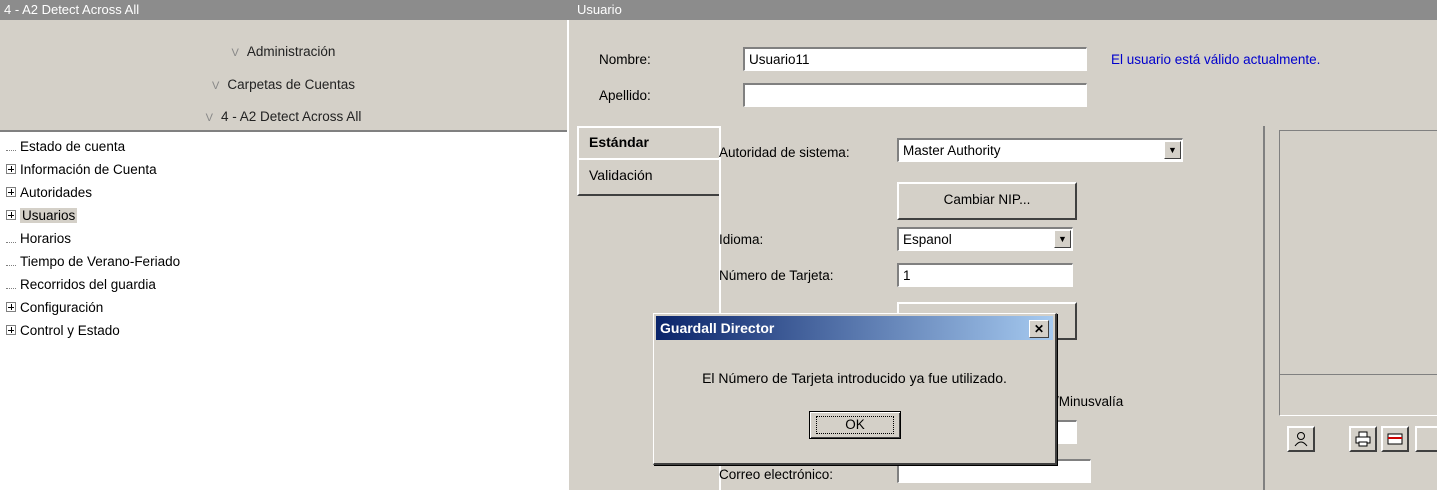  What do you see at coordinates (855, 425) in the screenshot?
I see `ok-button: OK` at bounding box center [855, 425].